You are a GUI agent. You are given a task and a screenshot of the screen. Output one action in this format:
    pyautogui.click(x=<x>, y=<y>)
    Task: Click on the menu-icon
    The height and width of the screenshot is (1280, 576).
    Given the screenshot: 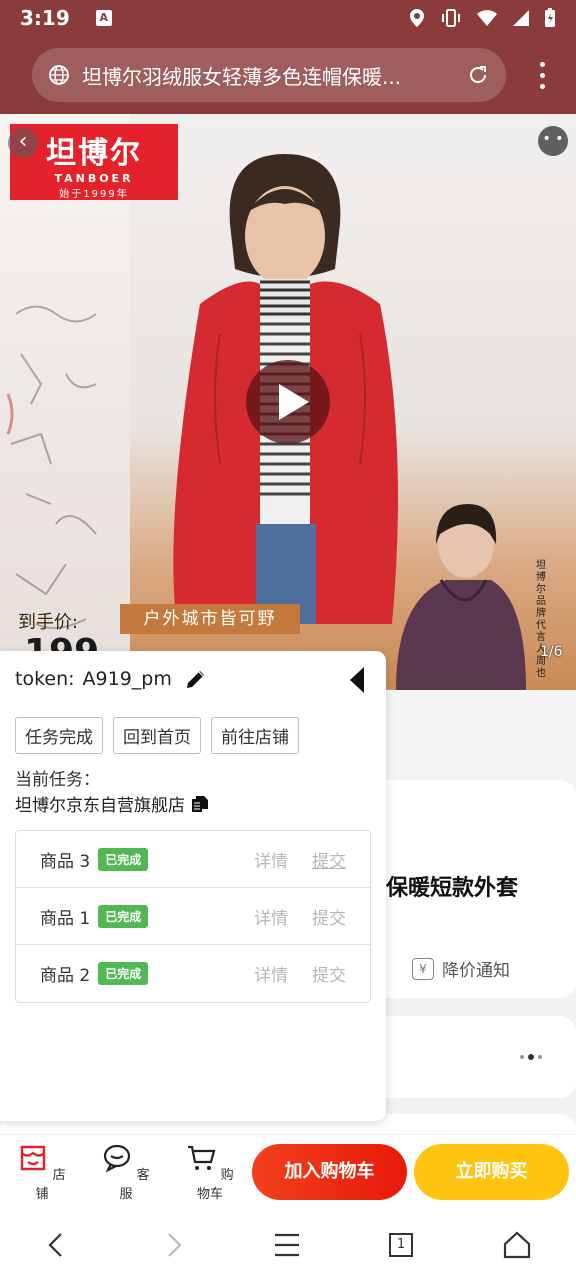 What is the action you would take?
    pyautogui.click(x=287, y=1245)
    